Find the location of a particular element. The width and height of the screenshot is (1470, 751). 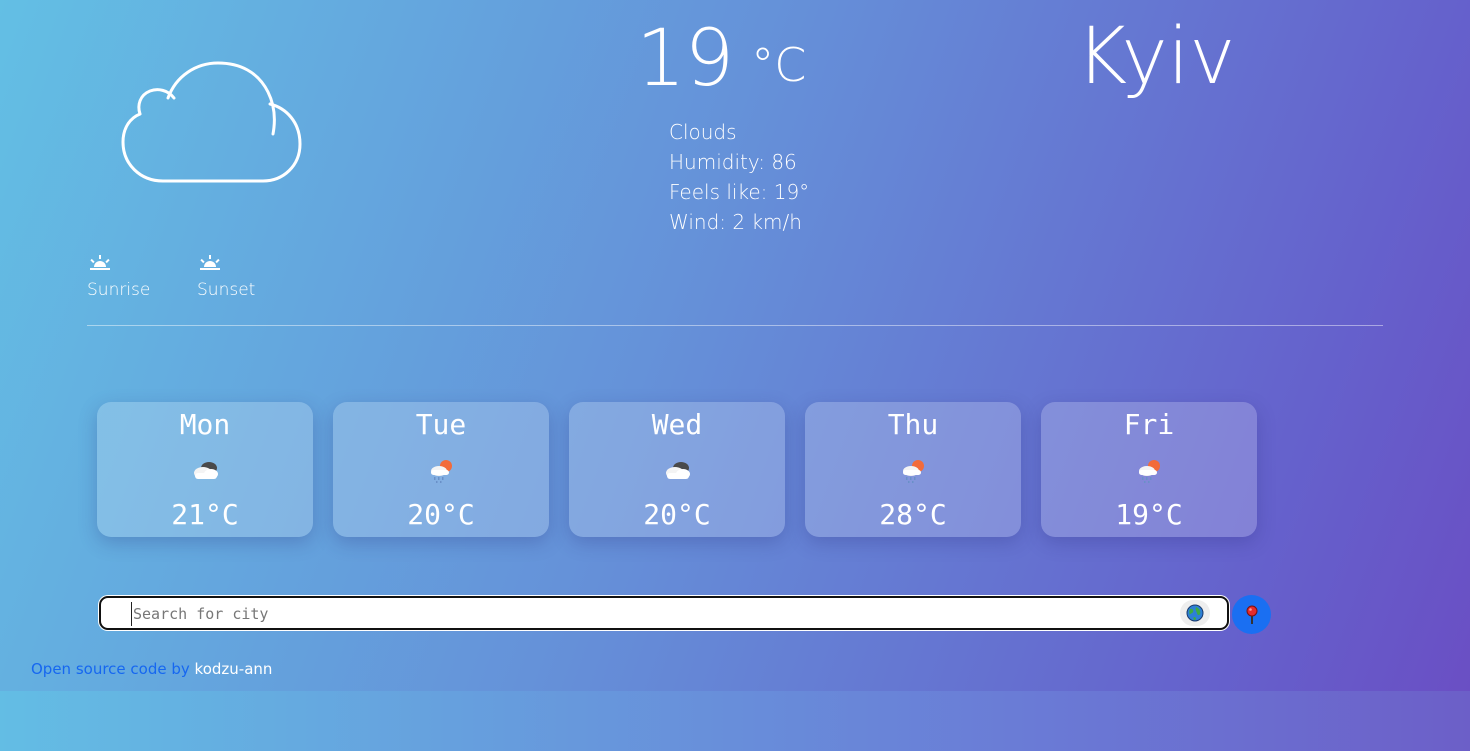

forecast-card-tue: Tue 20°C is located at coordinates (441, 469).